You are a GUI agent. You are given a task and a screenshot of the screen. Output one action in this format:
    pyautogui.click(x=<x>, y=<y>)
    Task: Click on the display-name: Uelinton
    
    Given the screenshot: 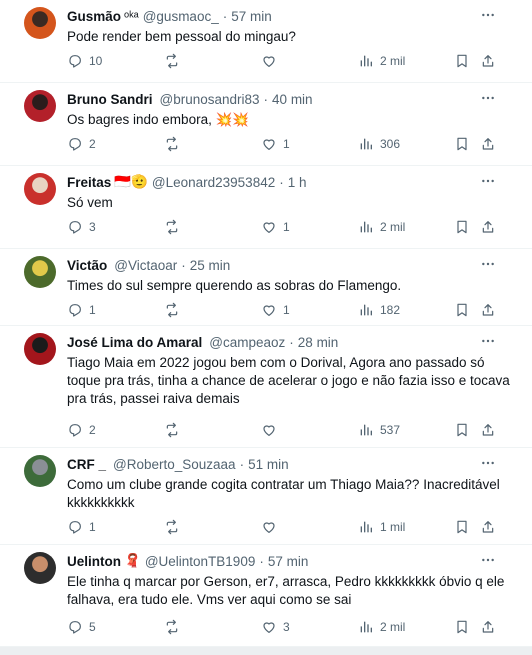 What is the action you would take?
    pyautogui.click(x=94, y=561)
    